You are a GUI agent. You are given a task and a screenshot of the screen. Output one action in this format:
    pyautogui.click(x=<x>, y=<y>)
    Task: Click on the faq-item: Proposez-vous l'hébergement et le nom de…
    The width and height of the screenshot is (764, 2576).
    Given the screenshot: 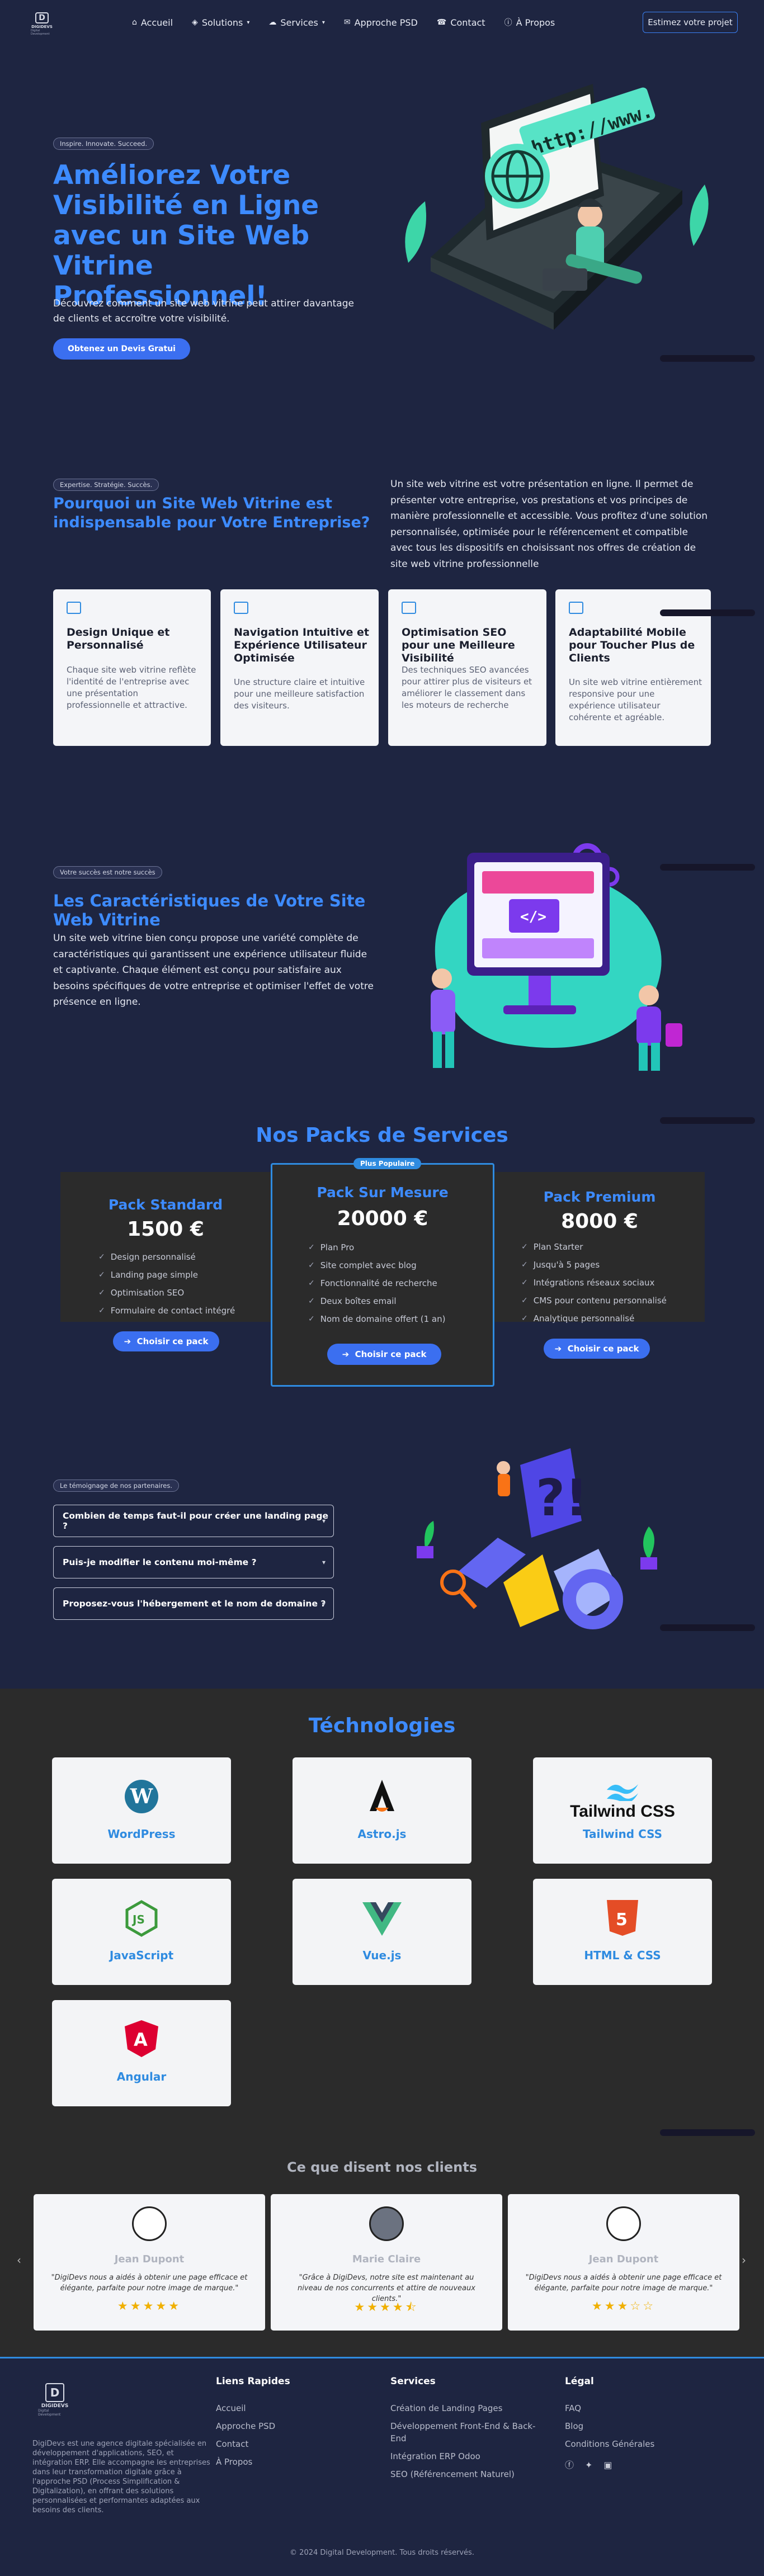 What is the action you would take?
    pyautogui.click(x=193, y=1603)
    